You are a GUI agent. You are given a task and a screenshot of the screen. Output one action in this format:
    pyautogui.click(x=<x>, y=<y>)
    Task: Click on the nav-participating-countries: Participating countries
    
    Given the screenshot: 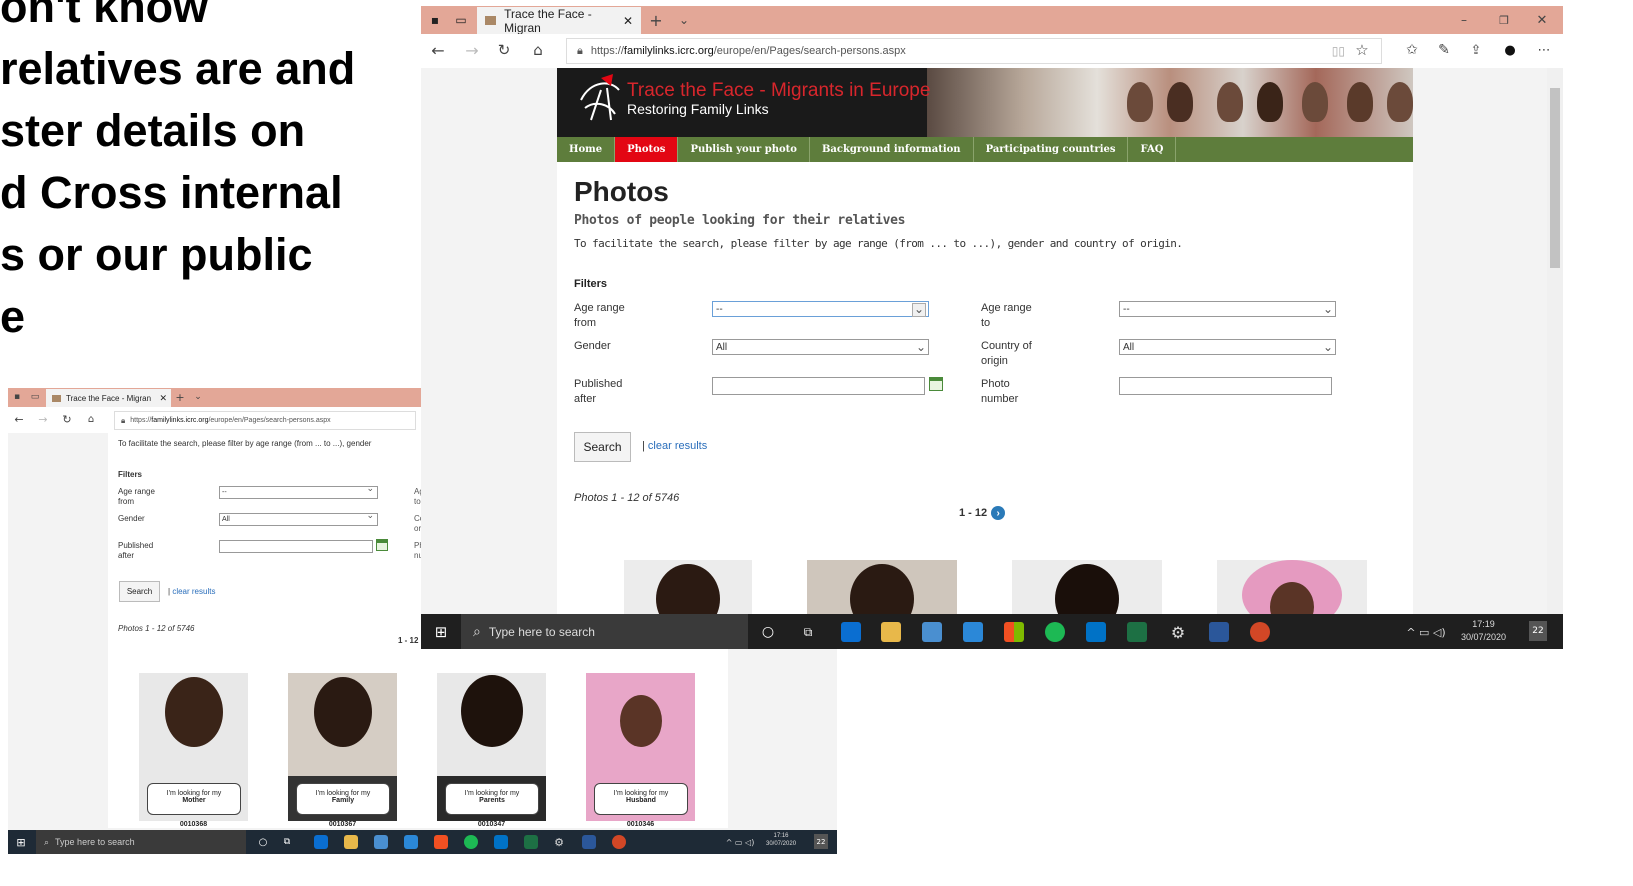 What is the action you would take?
    pyautogui.click(x=1051, y=149)
    